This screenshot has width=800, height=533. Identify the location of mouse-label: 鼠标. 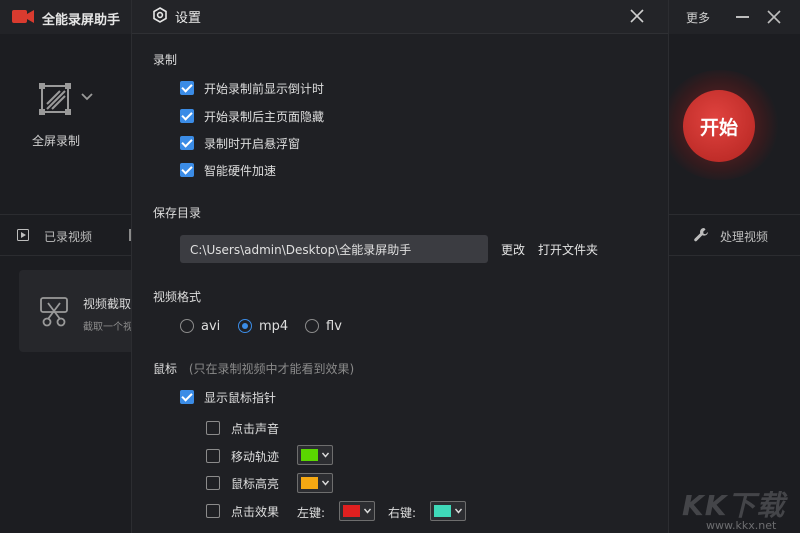
(165, 369).